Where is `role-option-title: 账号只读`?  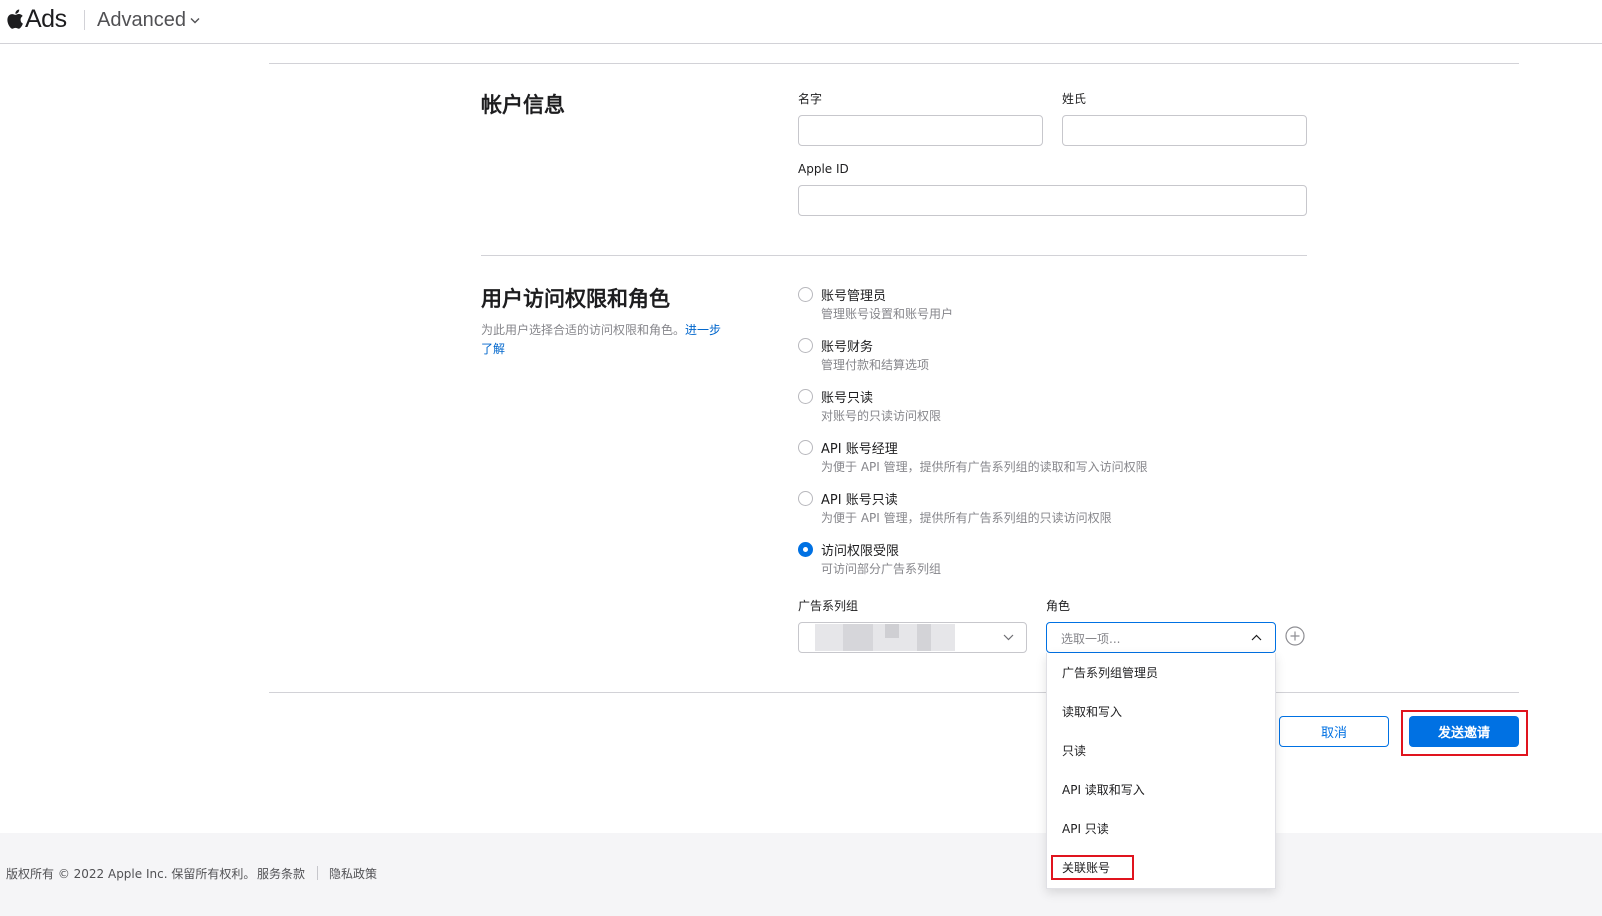
role-option-title: 账号只读 is located at coordinates (847, 398).